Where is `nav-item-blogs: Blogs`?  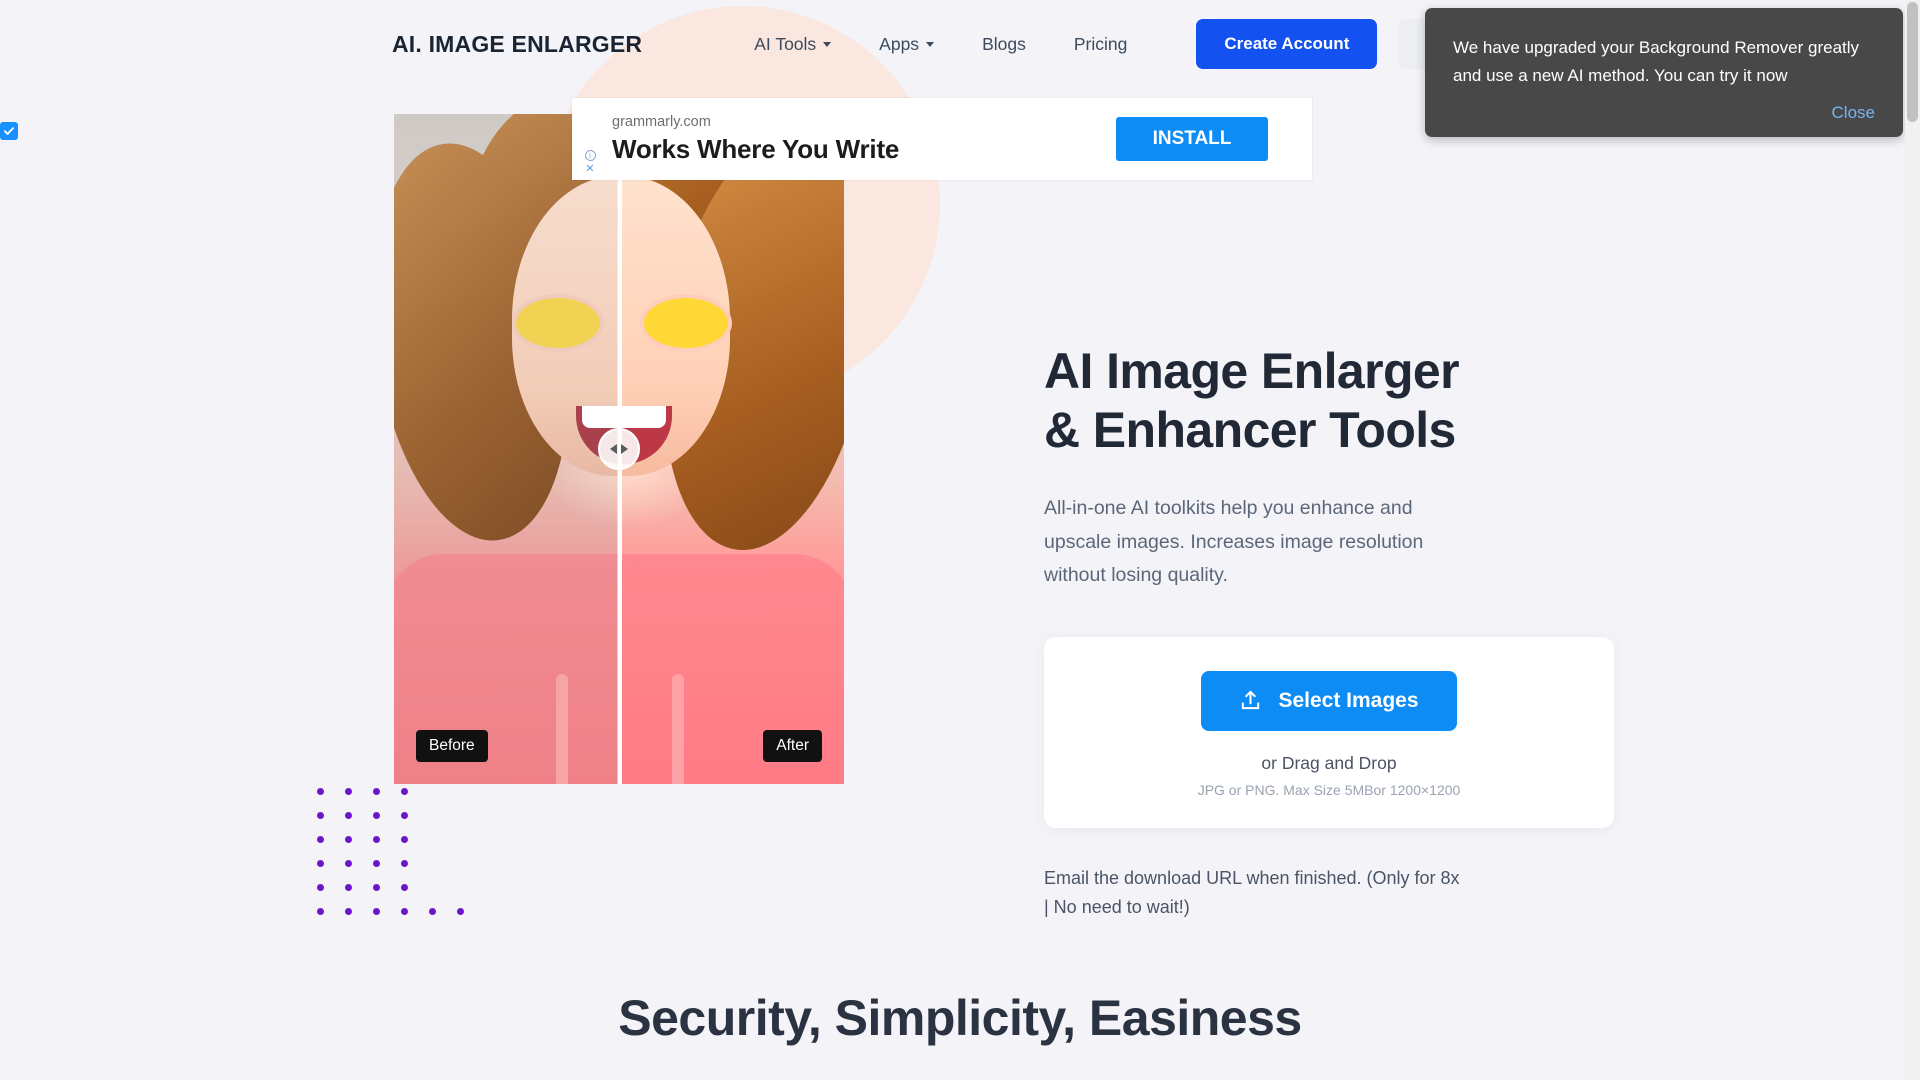
nav-item-blogs: Blogs is located at coordinates (1004, 44).